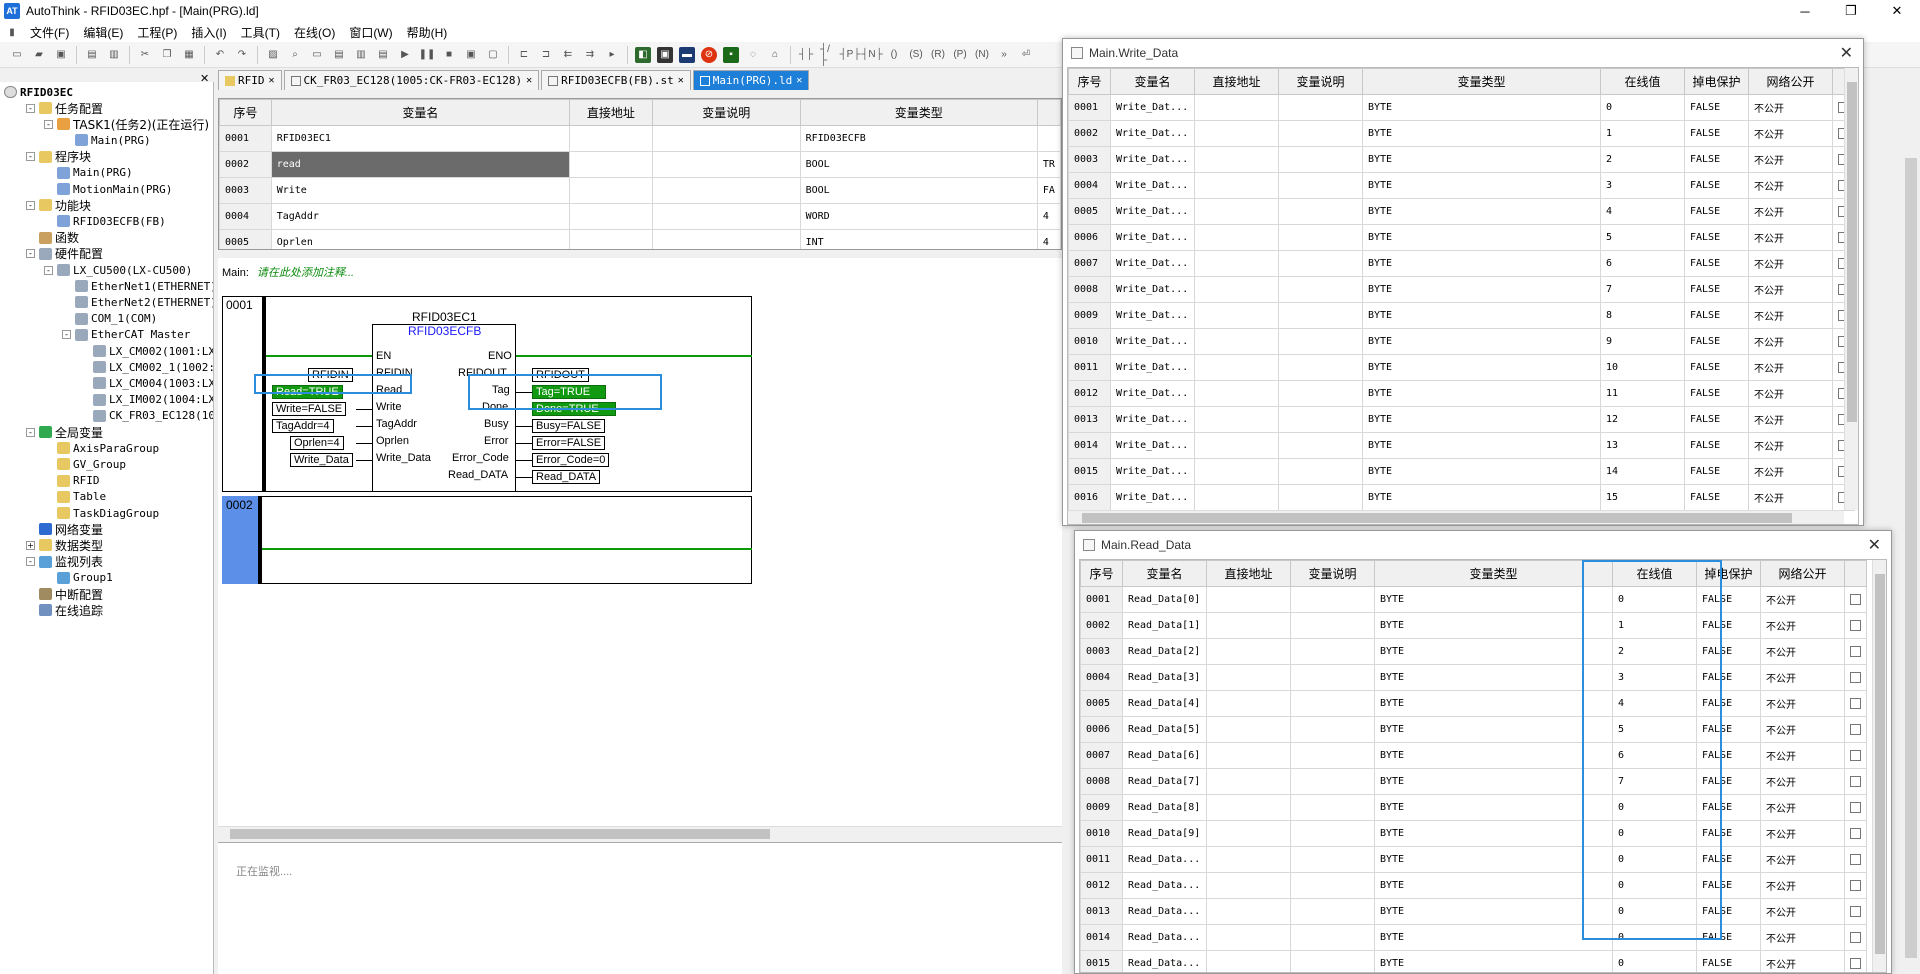  I want to click on tree-node: LX_IM002(1004:LX-I, so click(146, 400).